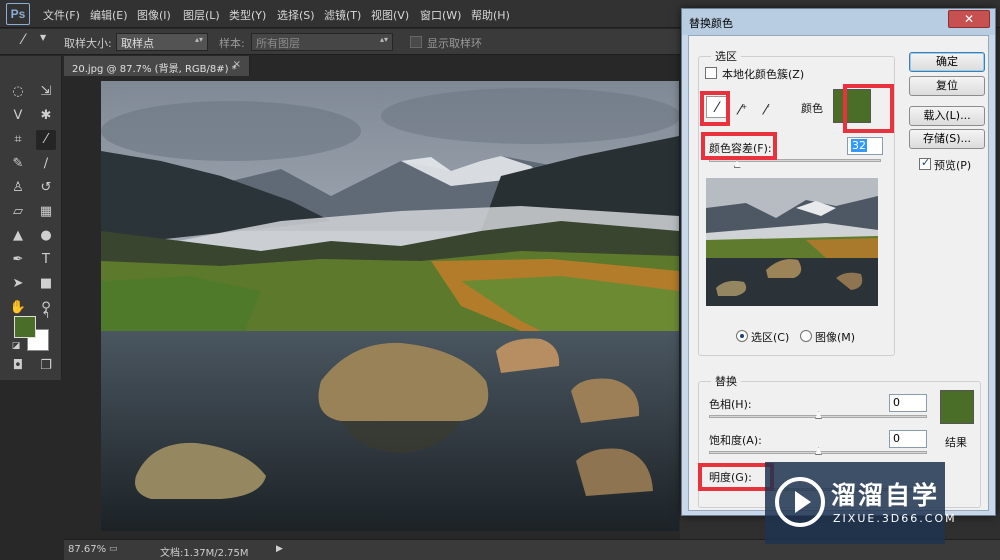  What do you see at coordinates (46, 164) in the screenshot?
I see `brush-tool-icon: ∕` at bounding box center [46, 164].